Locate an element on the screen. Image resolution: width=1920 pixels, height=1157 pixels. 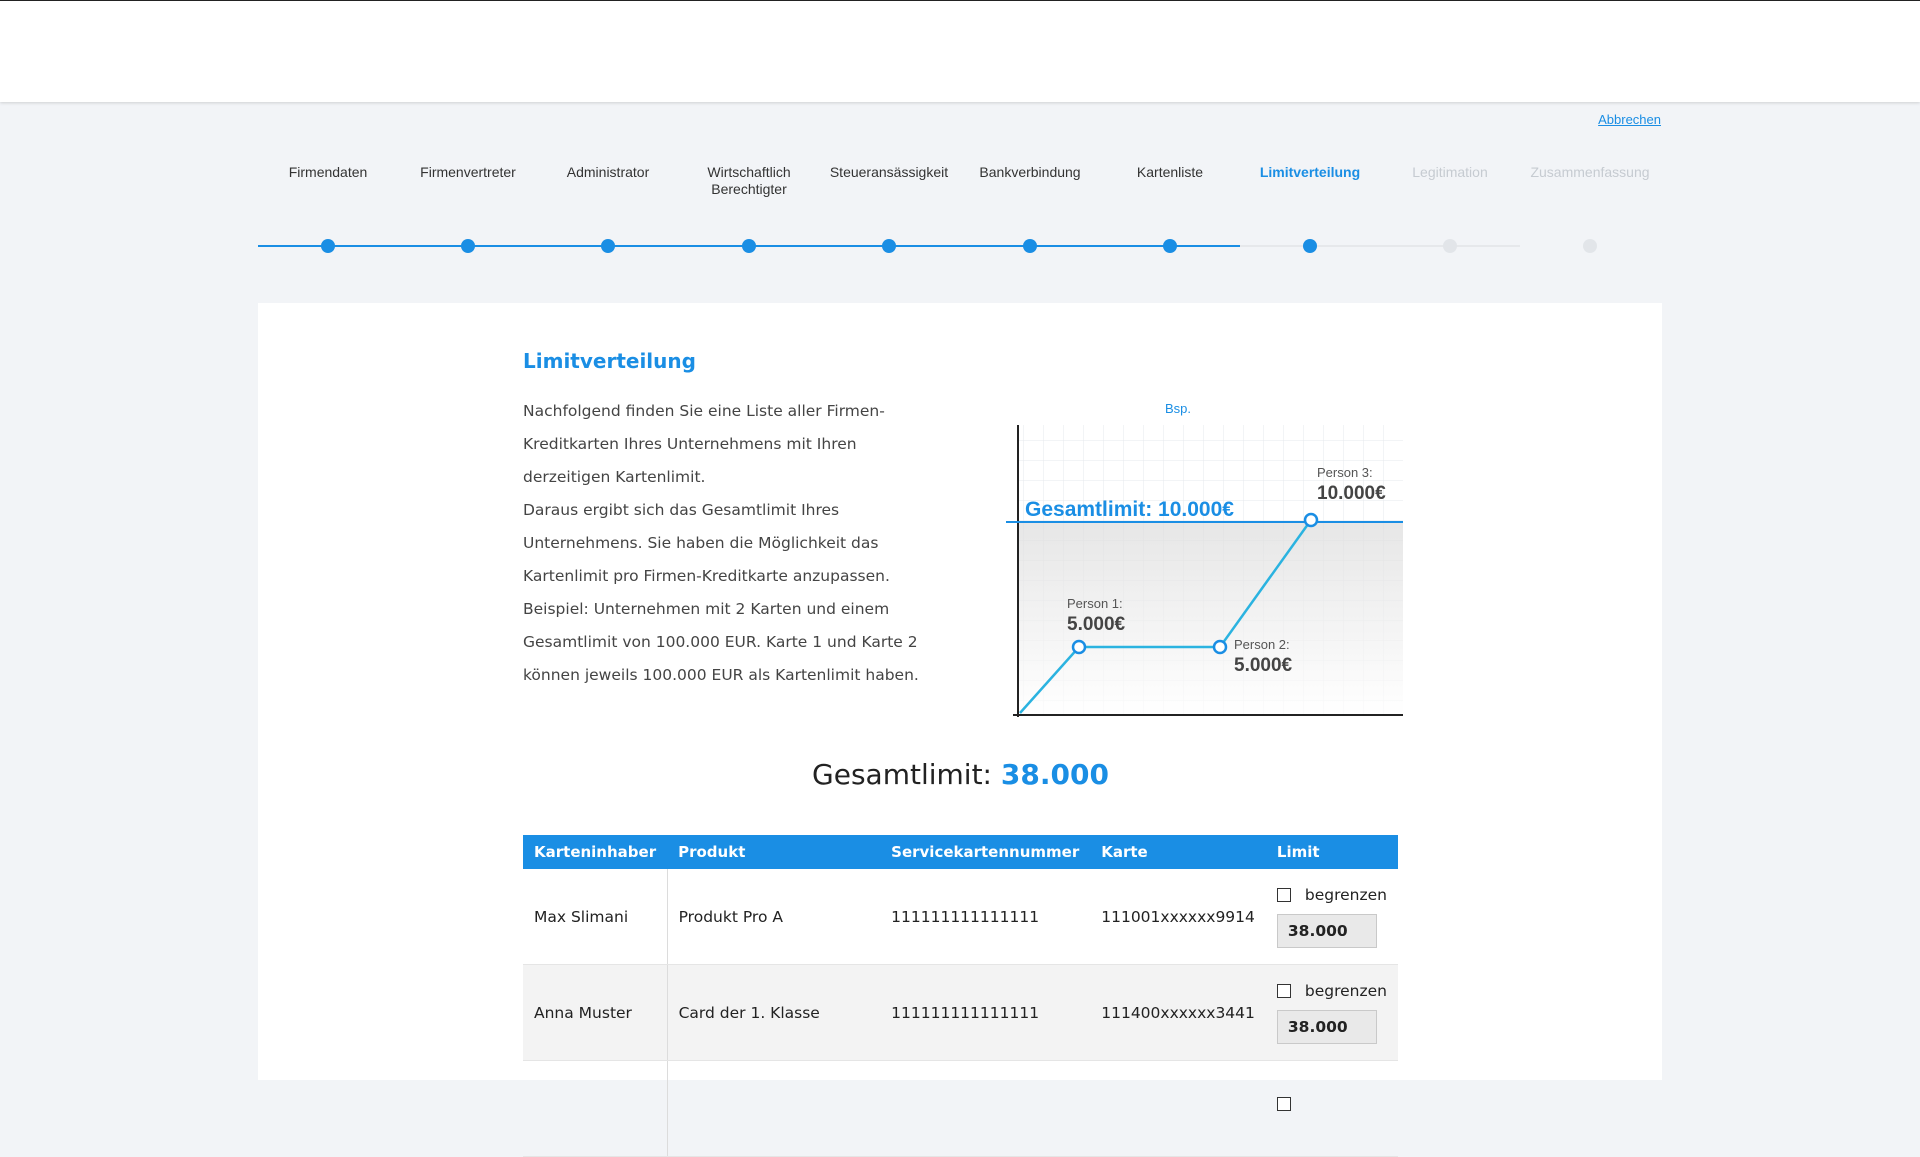
step-bankverbindung: Bankverbindung is located at coordinates (1030, 208).